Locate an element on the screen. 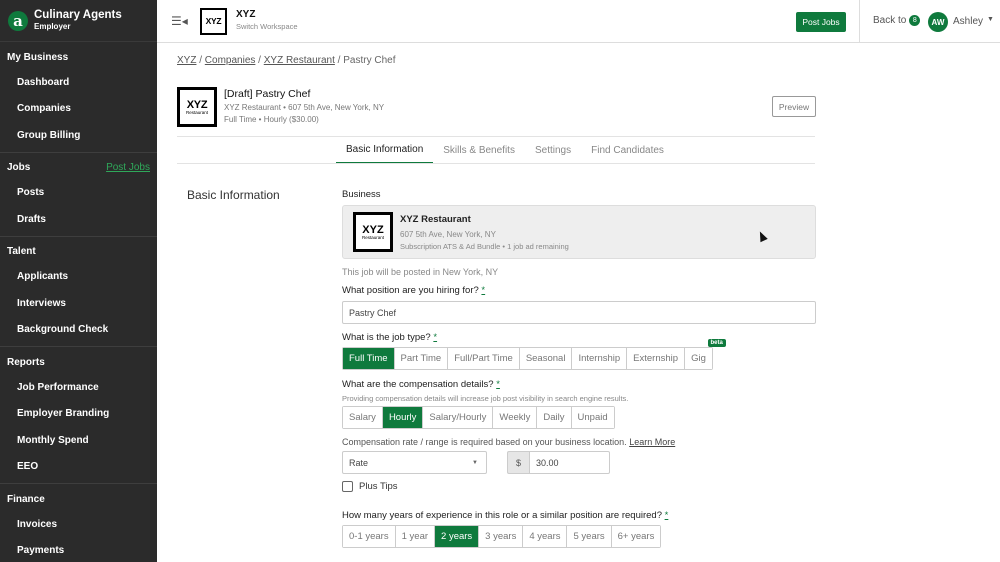  sidebar-post-jobs-link: Post Jobs is located at coordinates (128, 167).